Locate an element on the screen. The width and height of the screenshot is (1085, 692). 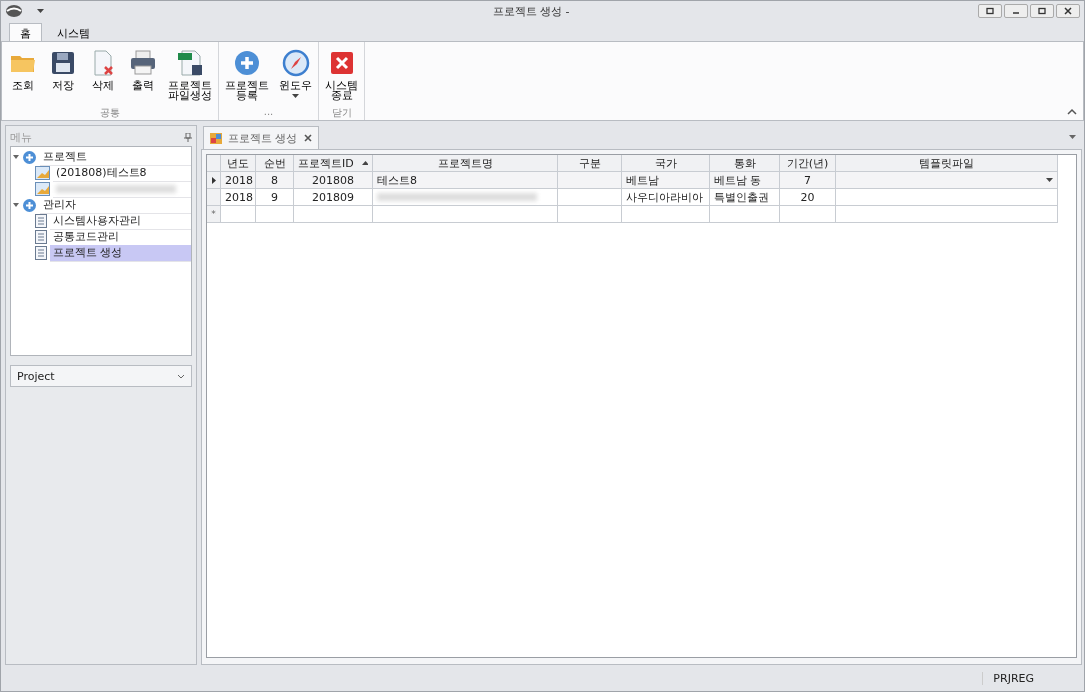
tree-item: 프로젝트 생성 is located at coordinates (120, 253).